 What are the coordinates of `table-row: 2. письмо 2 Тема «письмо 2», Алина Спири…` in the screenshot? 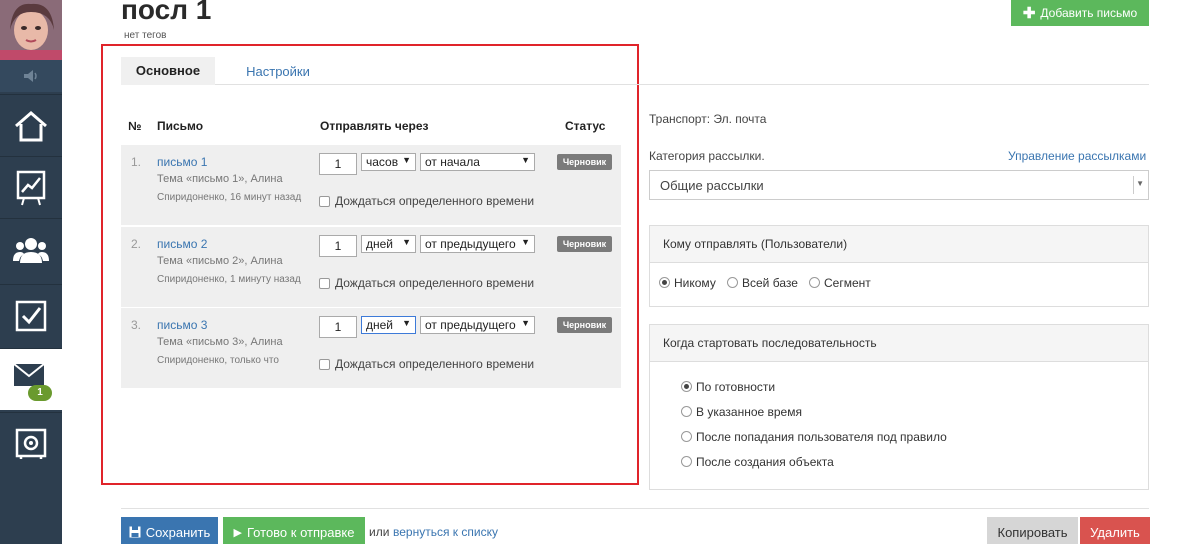 It's located at (371, 267).